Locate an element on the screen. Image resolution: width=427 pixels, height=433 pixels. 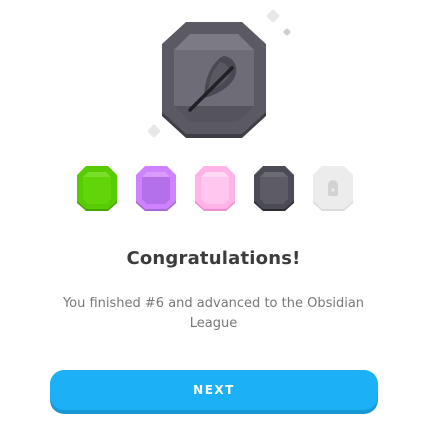
emerald-league-gem-icon is located at coordinates (97, 188).